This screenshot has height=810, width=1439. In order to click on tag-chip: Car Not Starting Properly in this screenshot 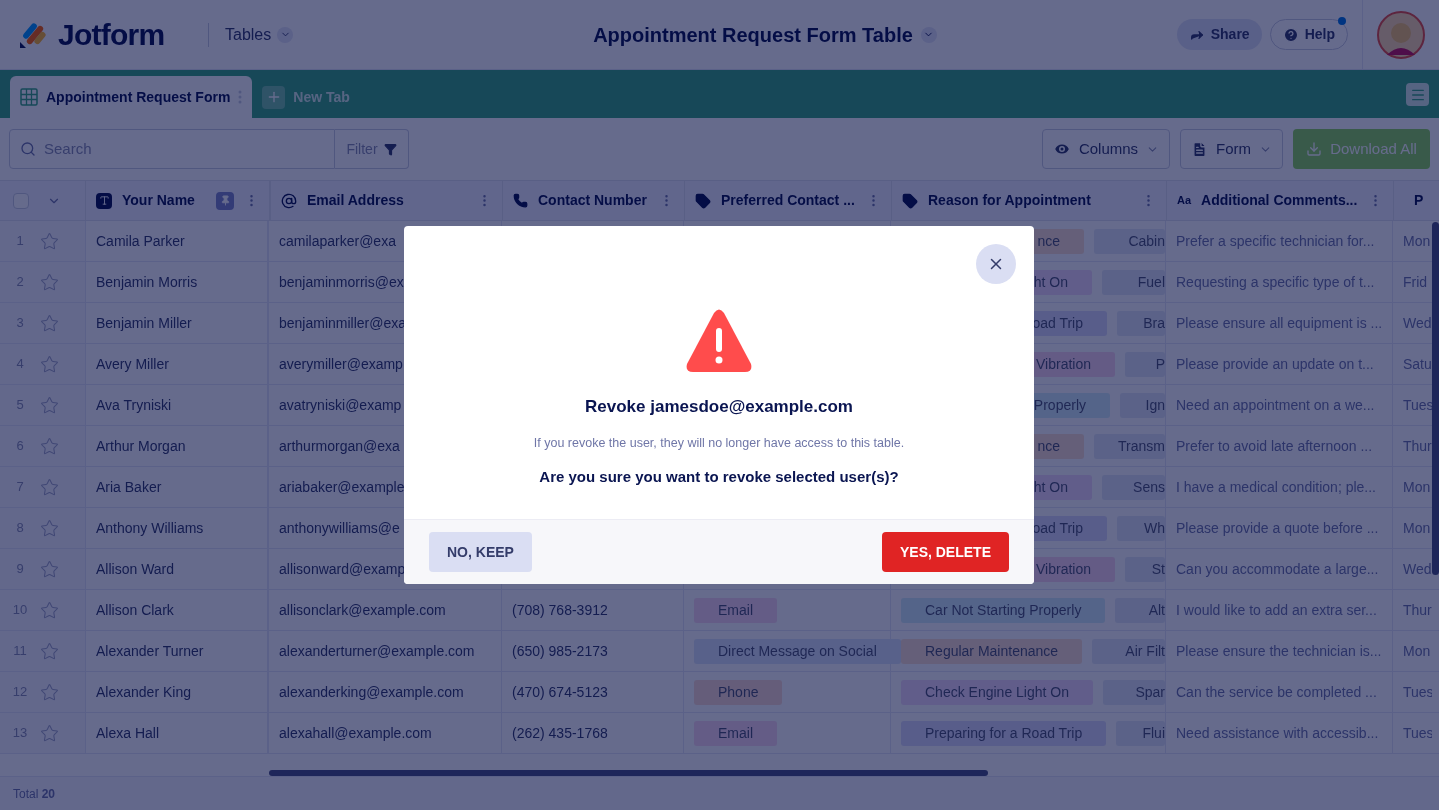, I will do `click(1003, 610)`.